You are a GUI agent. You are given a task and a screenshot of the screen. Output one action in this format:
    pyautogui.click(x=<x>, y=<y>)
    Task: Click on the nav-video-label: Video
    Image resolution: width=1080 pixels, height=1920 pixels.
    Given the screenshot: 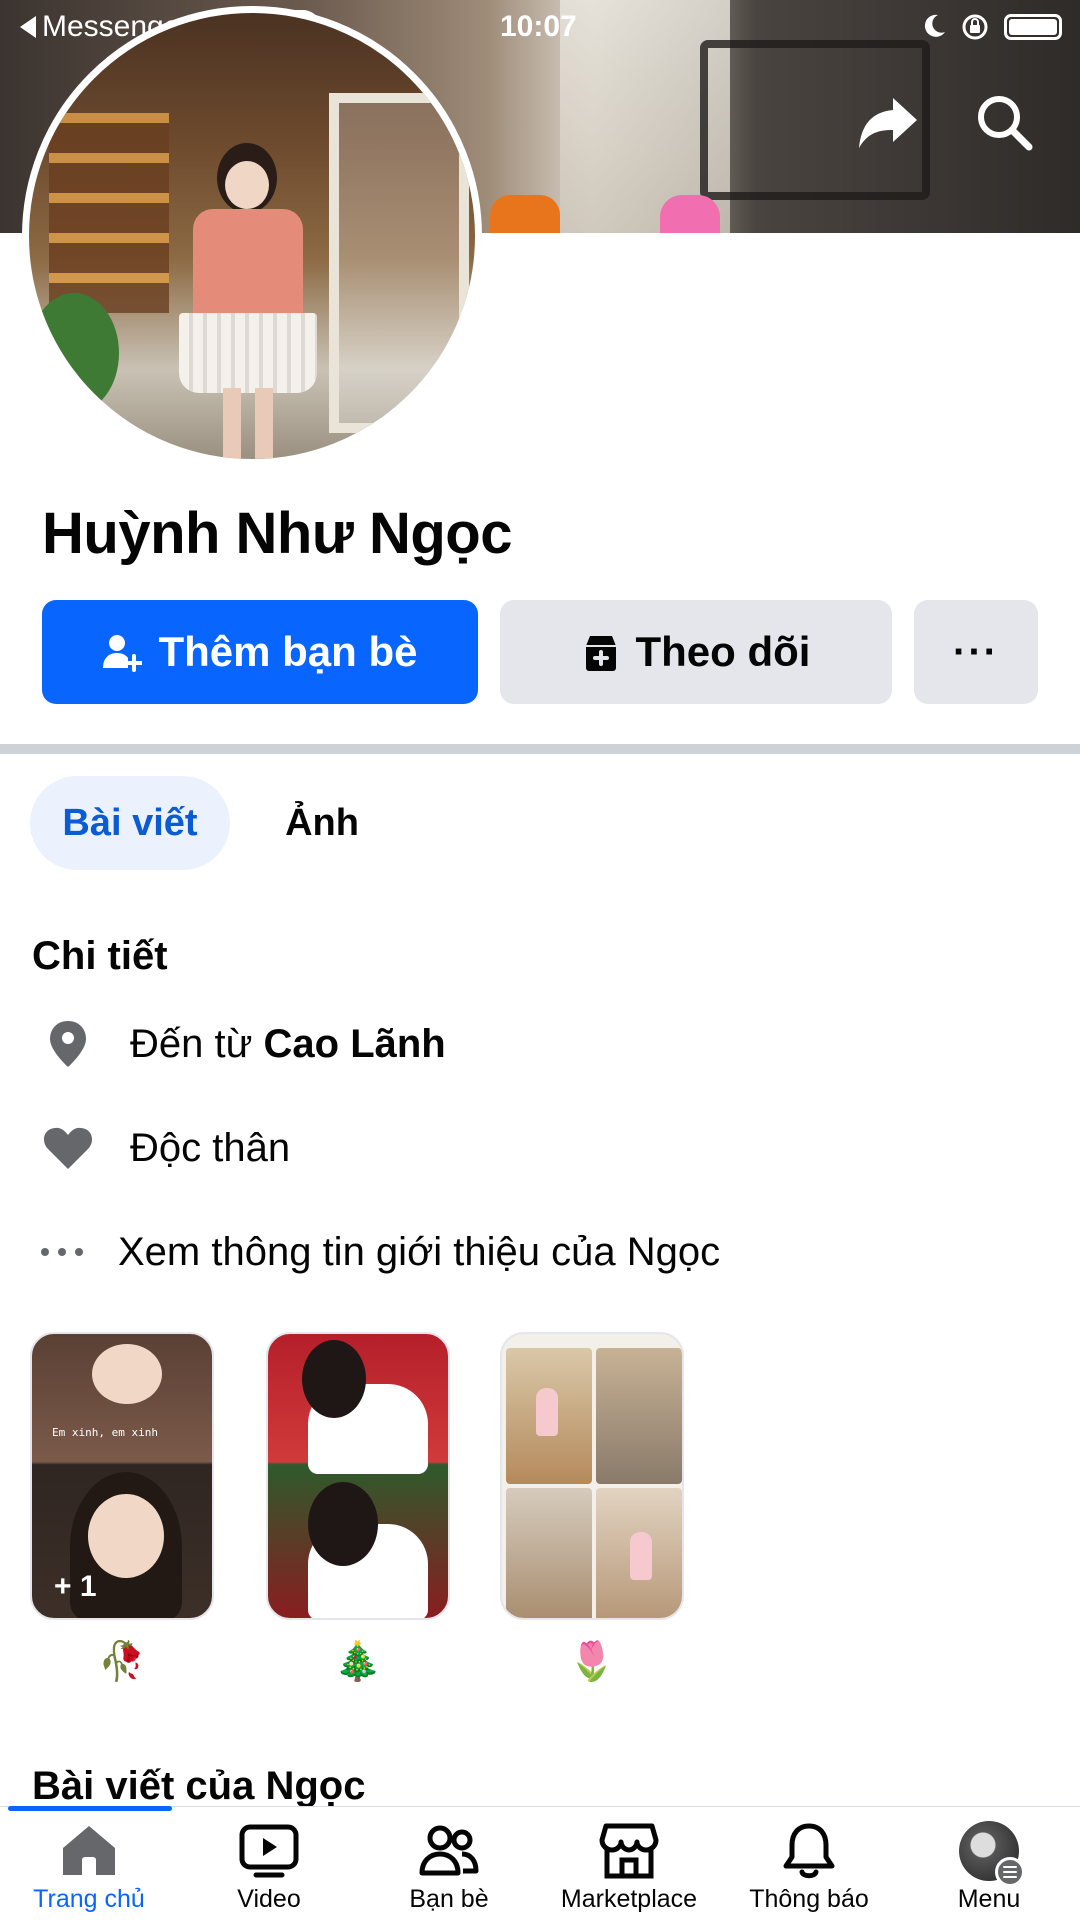 What is the action you would take?
    pyautogui.click(x=269, y=1899)
    